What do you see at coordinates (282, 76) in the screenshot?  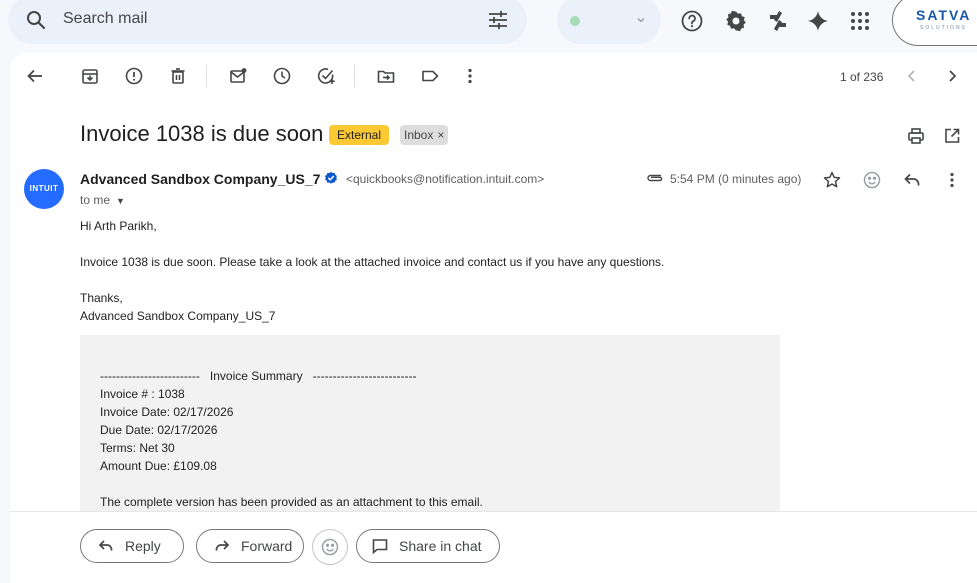 I see `snooze-clock-icon` at bounding box center [282, 76].